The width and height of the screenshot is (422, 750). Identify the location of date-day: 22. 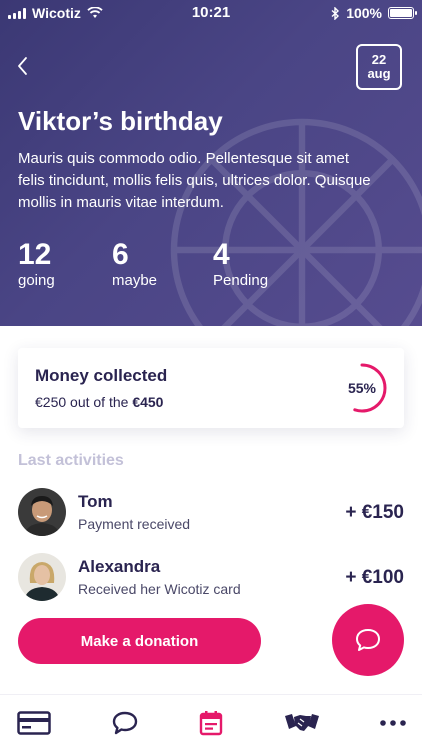
(379, 59).